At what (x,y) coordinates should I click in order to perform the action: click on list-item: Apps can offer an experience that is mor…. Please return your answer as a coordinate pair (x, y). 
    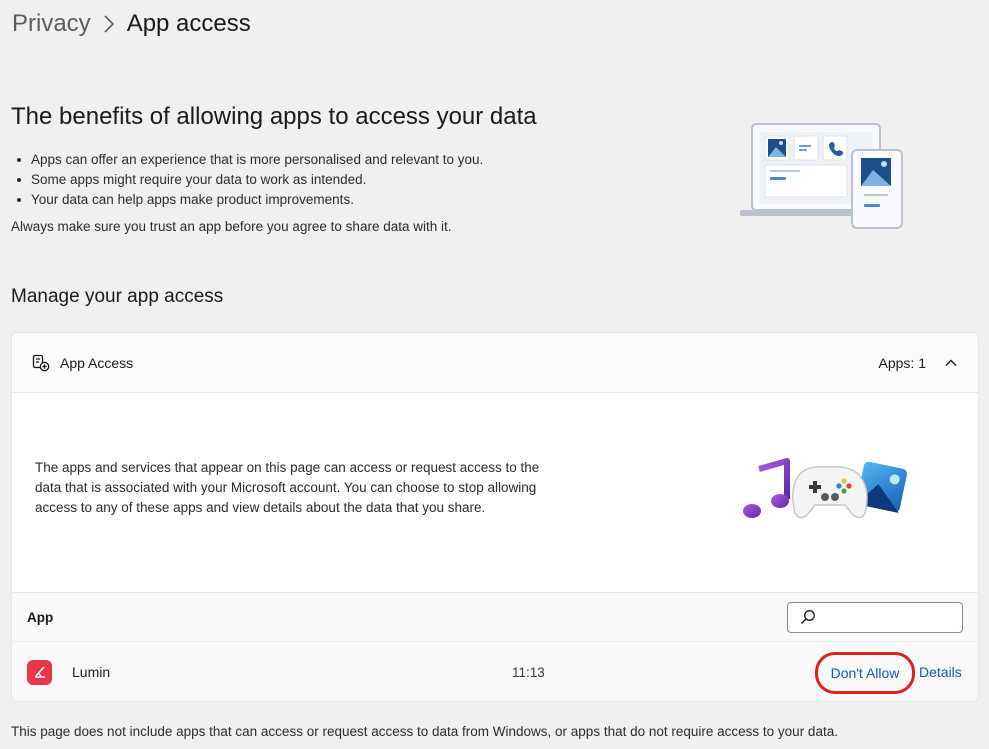
    Looking at the image, I should click on (250, 160).